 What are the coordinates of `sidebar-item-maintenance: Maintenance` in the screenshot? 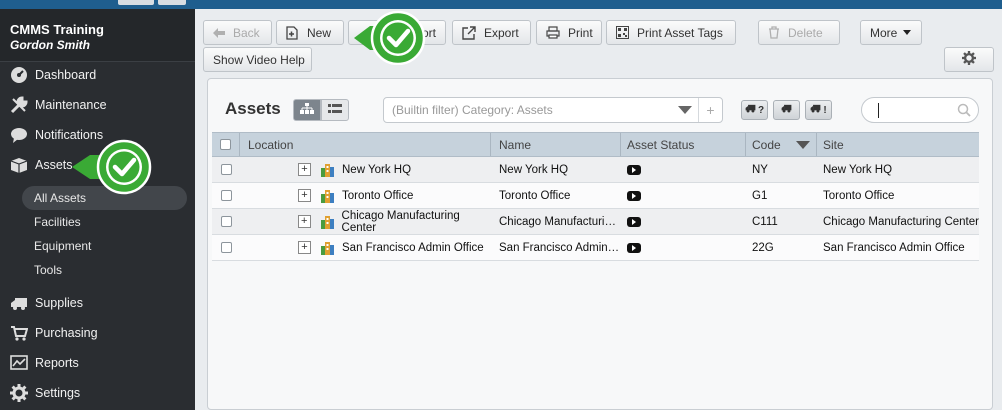 It's located at (97, 105).